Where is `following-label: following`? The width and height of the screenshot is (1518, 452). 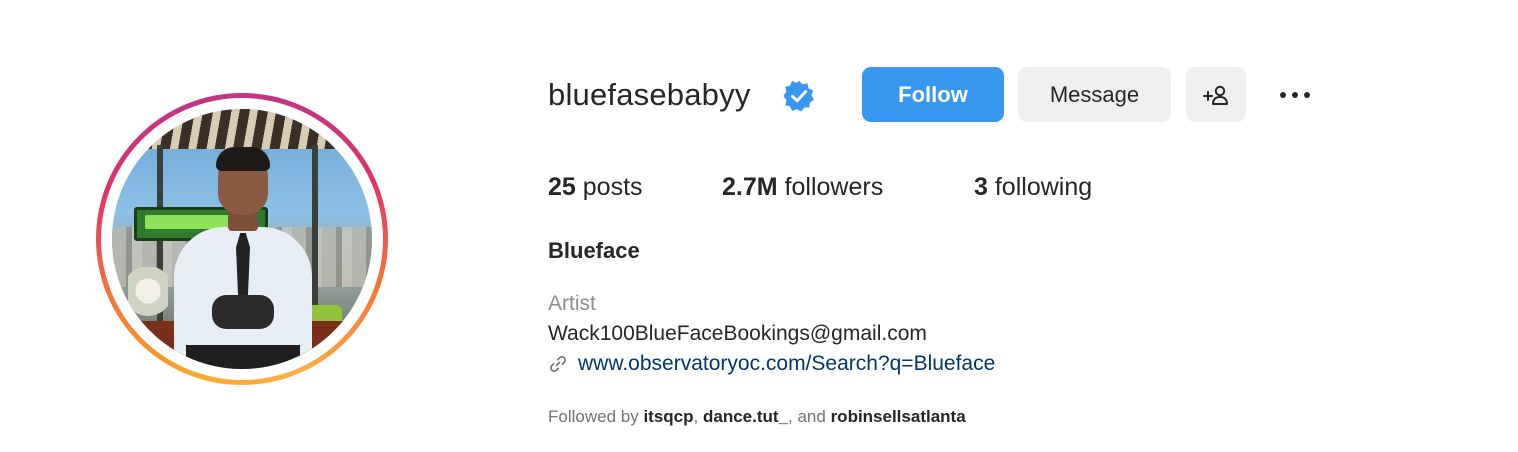 following-label: following is located at coordinates (1043, 187).